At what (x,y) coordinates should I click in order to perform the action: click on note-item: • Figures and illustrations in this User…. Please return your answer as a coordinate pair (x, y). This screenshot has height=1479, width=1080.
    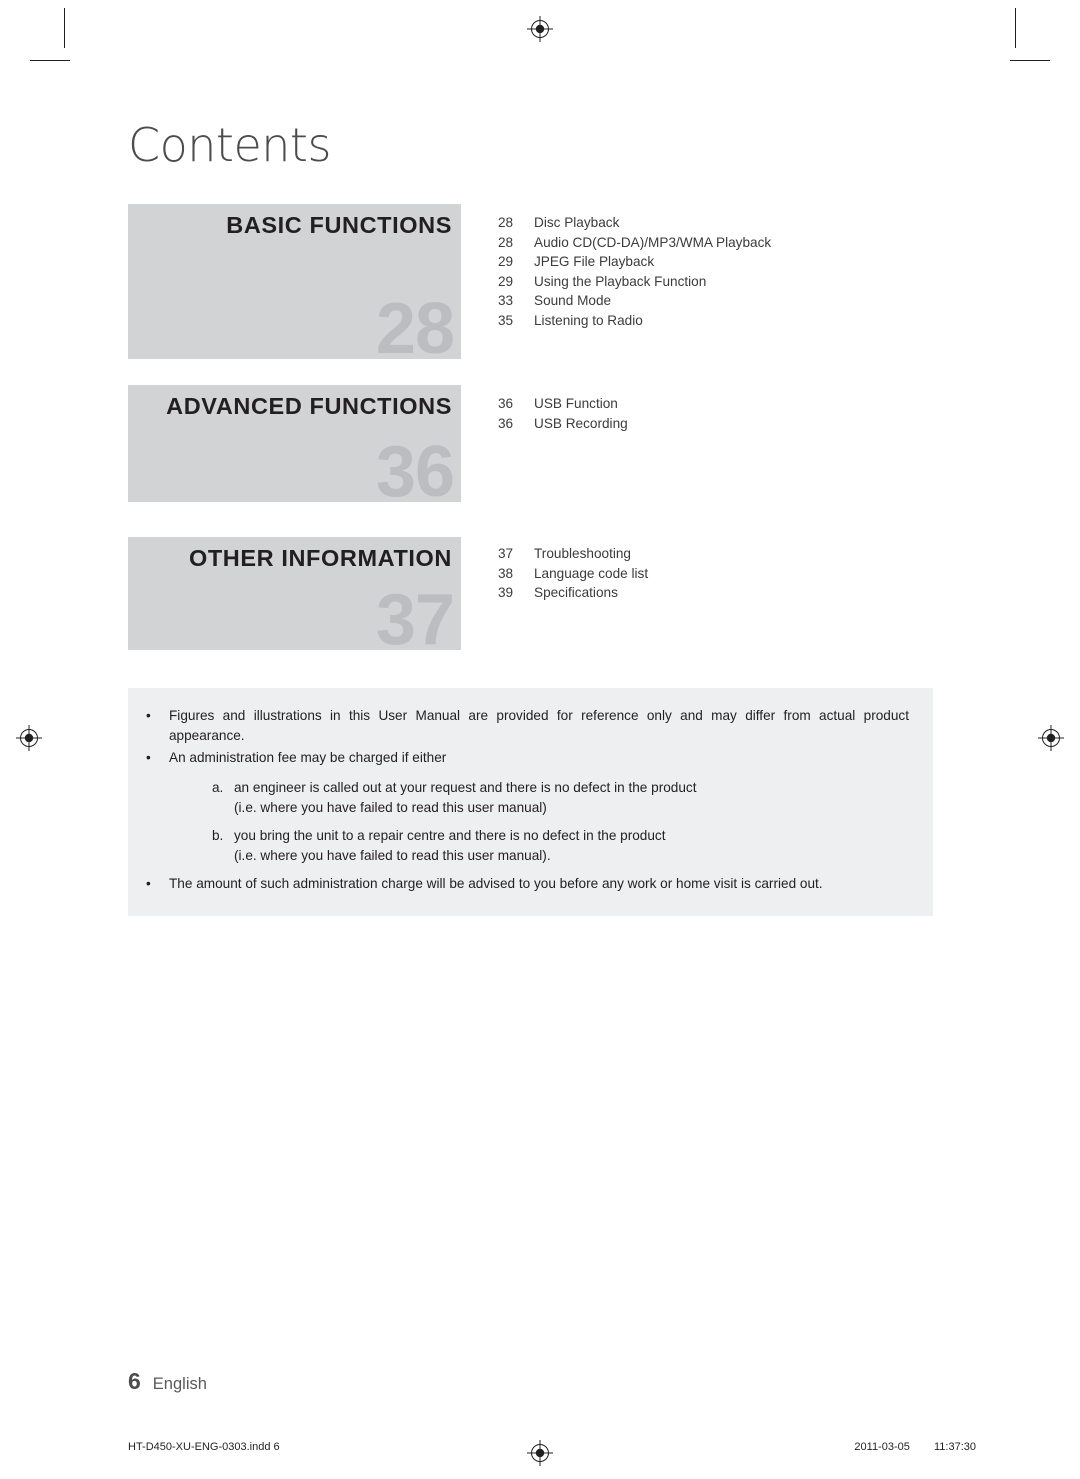
    Looking at the image, I should click on (527, 726).